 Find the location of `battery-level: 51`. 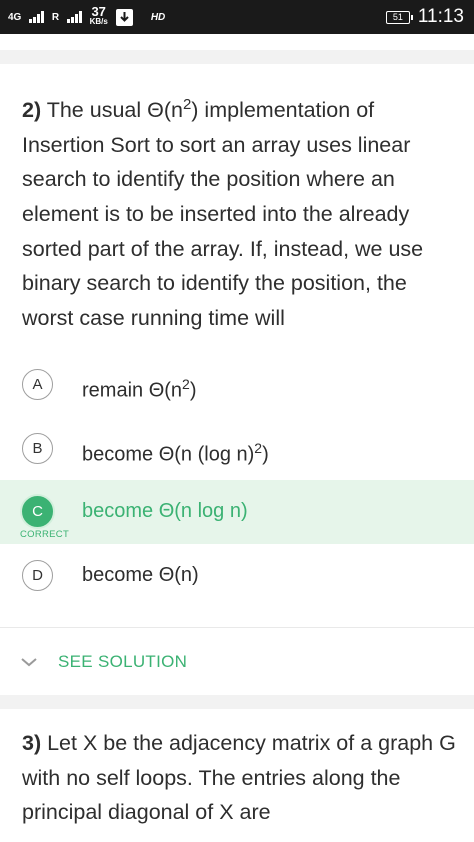

battery-level: 51 is located at coordinates (397, 17).